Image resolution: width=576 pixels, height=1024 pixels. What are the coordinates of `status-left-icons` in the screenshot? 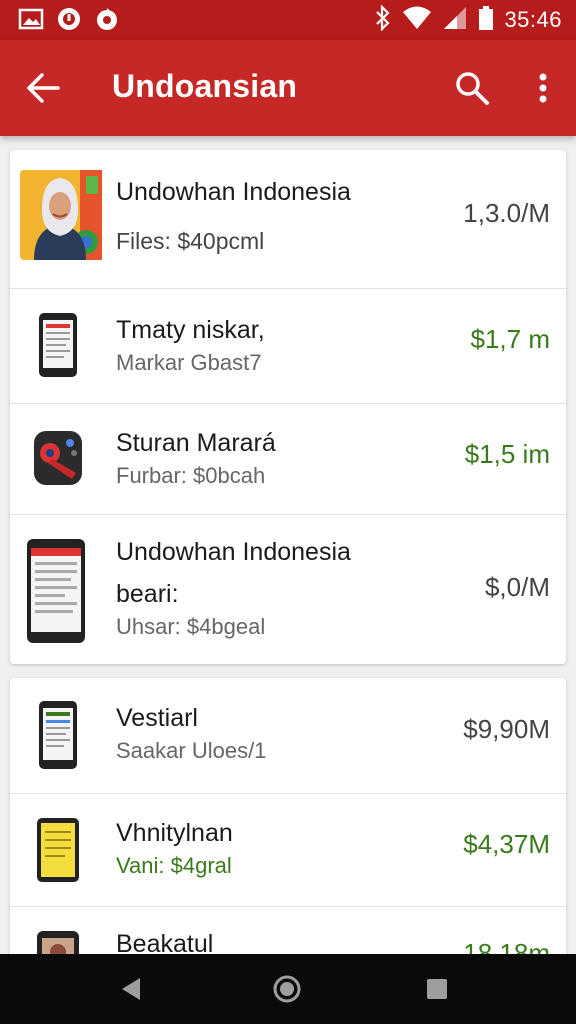 It's located at (69, 19).